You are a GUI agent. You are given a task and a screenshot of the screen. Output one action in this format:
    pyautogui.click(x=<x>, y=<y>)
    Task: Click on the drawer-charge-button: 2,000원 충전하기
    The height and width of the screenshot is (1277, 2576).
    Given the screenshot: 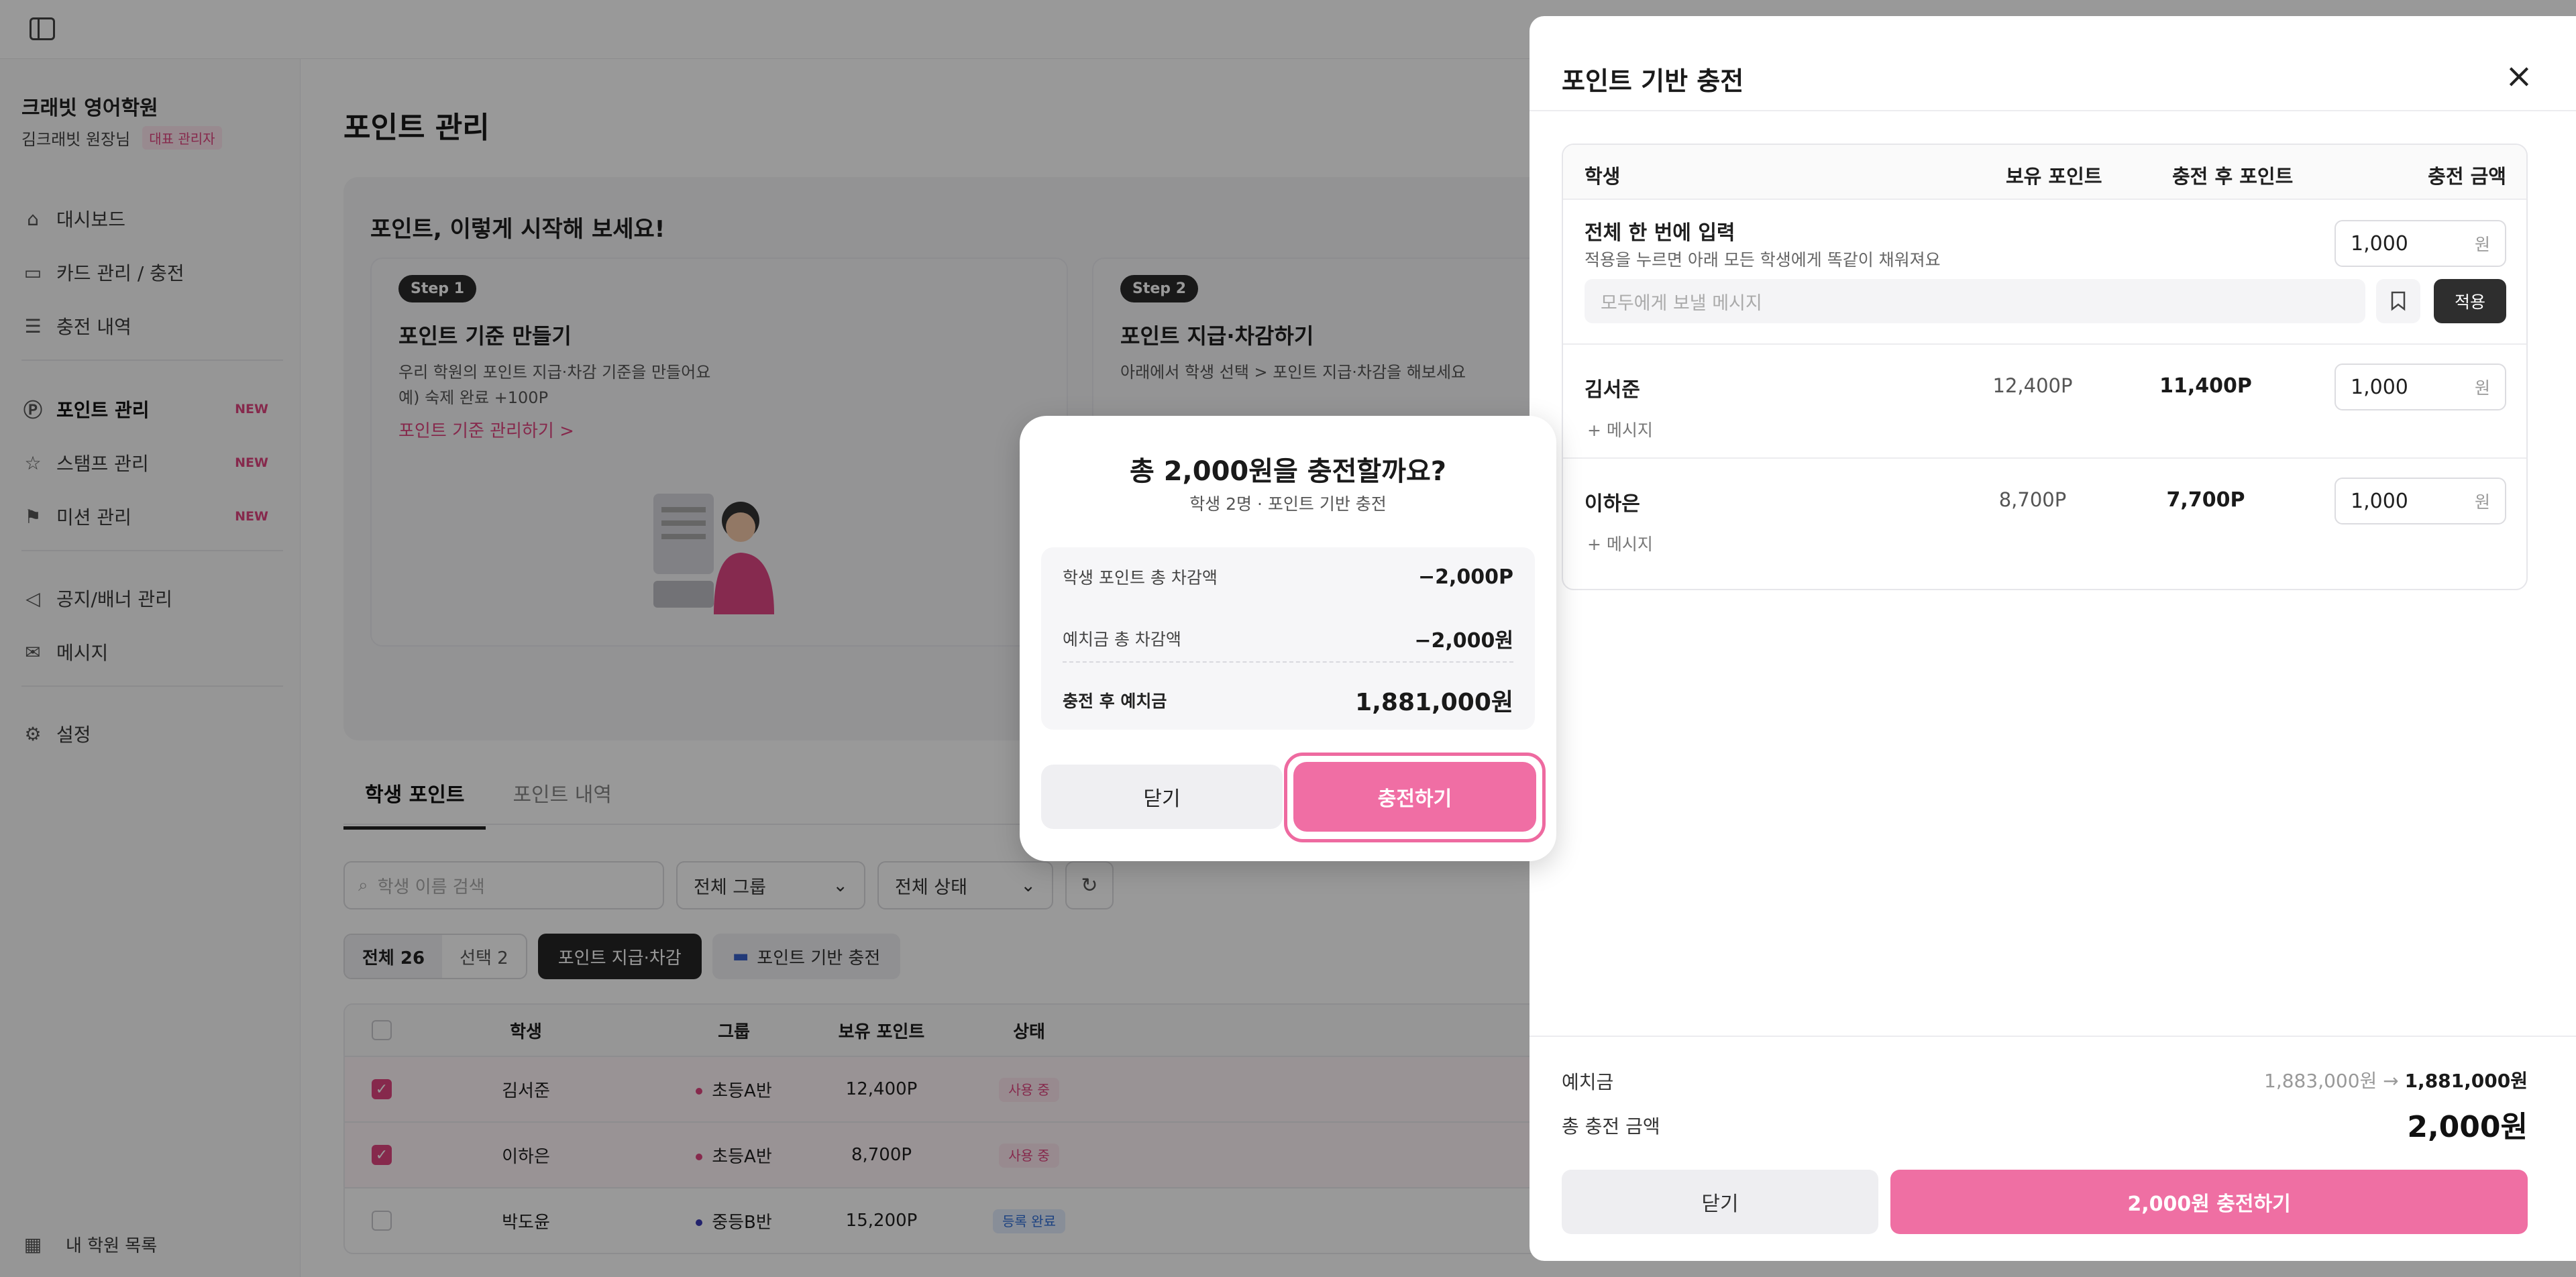 What is the action you would take?
    pyautogui.click(x=2209, y=1202)
    